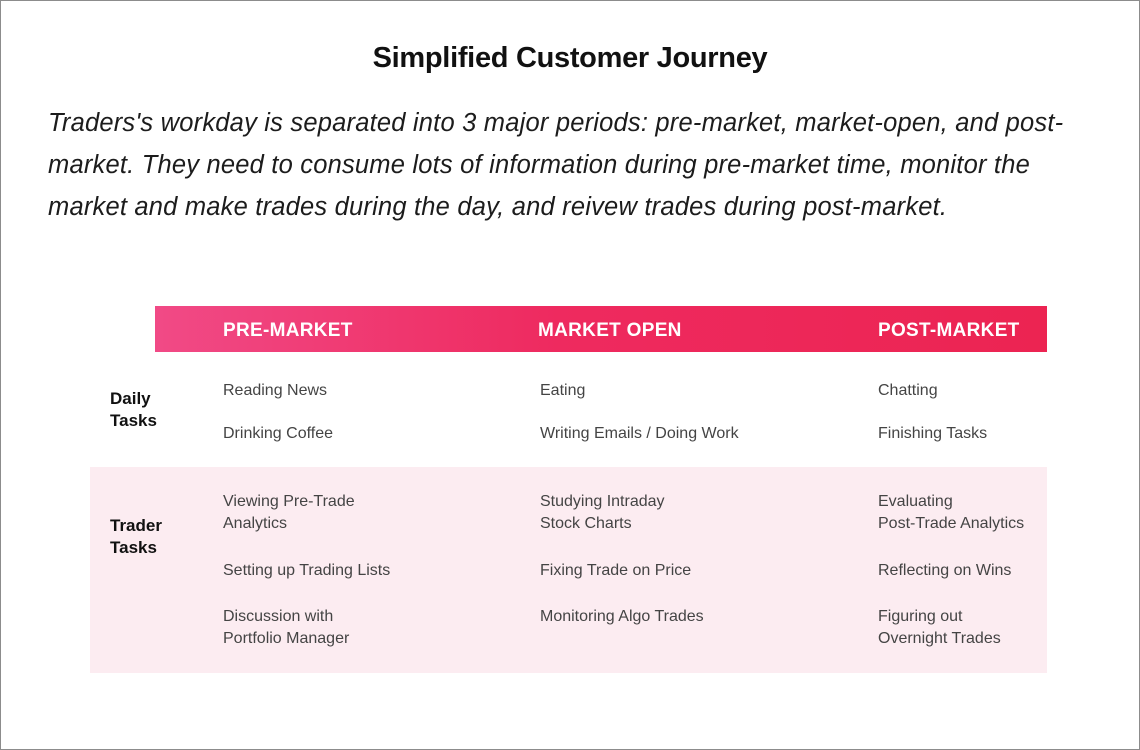 This screenshot has width=1140, height=750. What do you see at coordinates (945, 570) in the screenshot?
I see `cell-trader-post-2: Reflecting on Wins` at bounding box center [945, 570].